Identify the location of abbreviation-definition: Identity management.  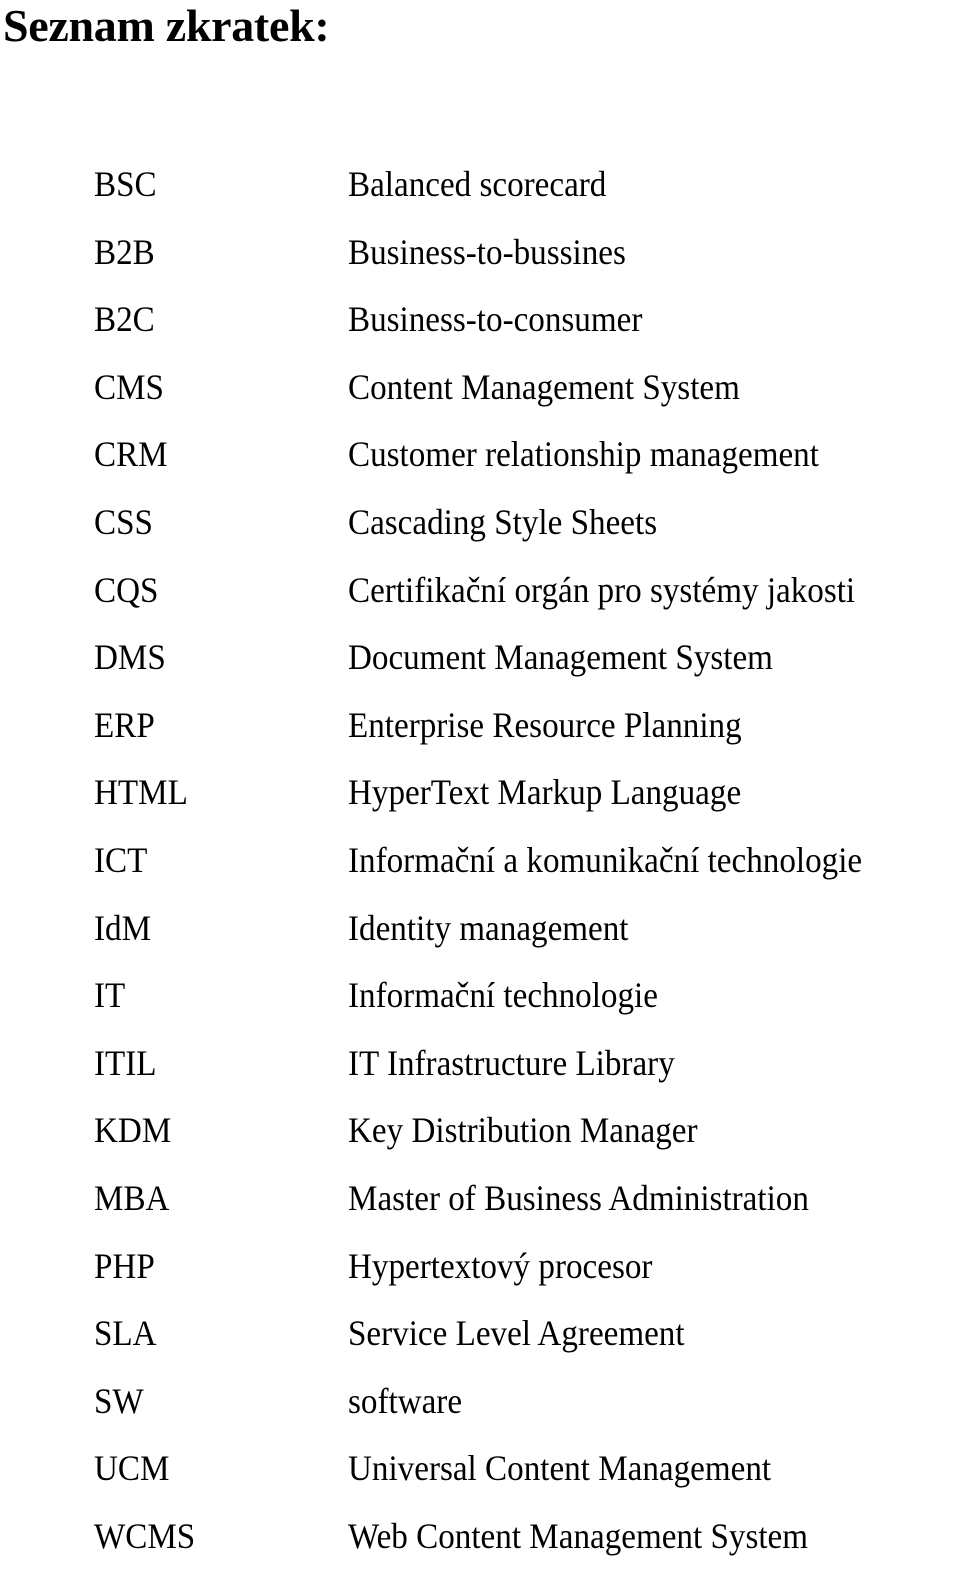
(488, 927).